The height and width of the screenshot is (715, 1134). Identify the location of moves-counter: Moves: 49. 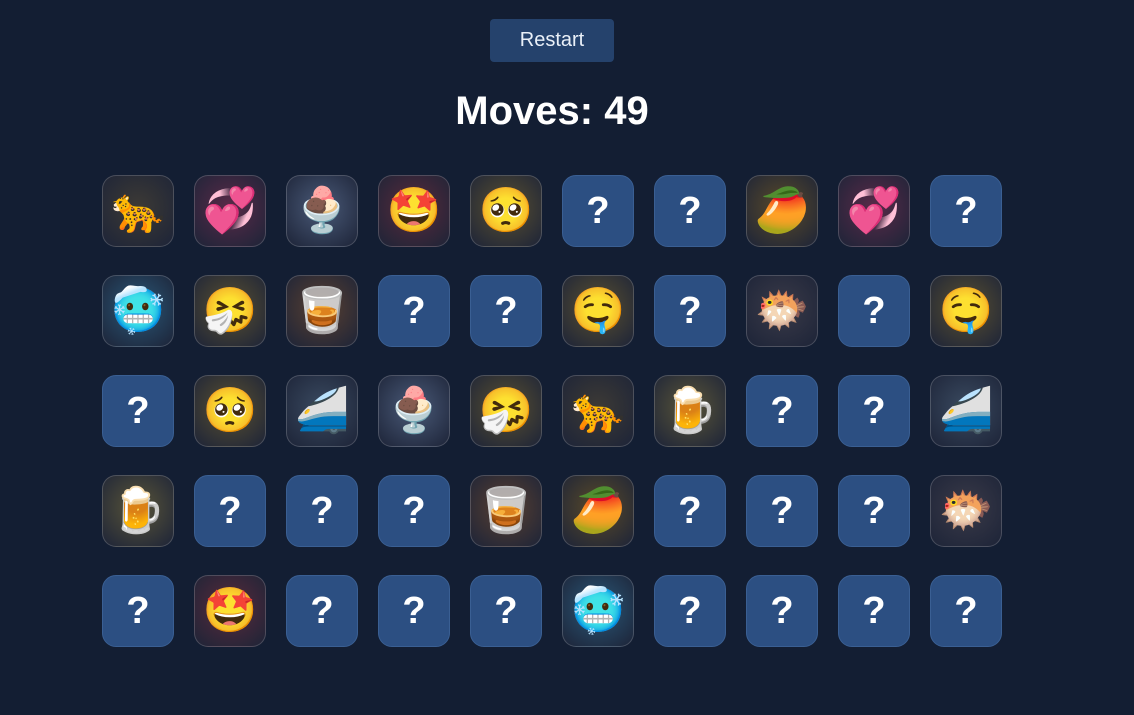
(552, 111).